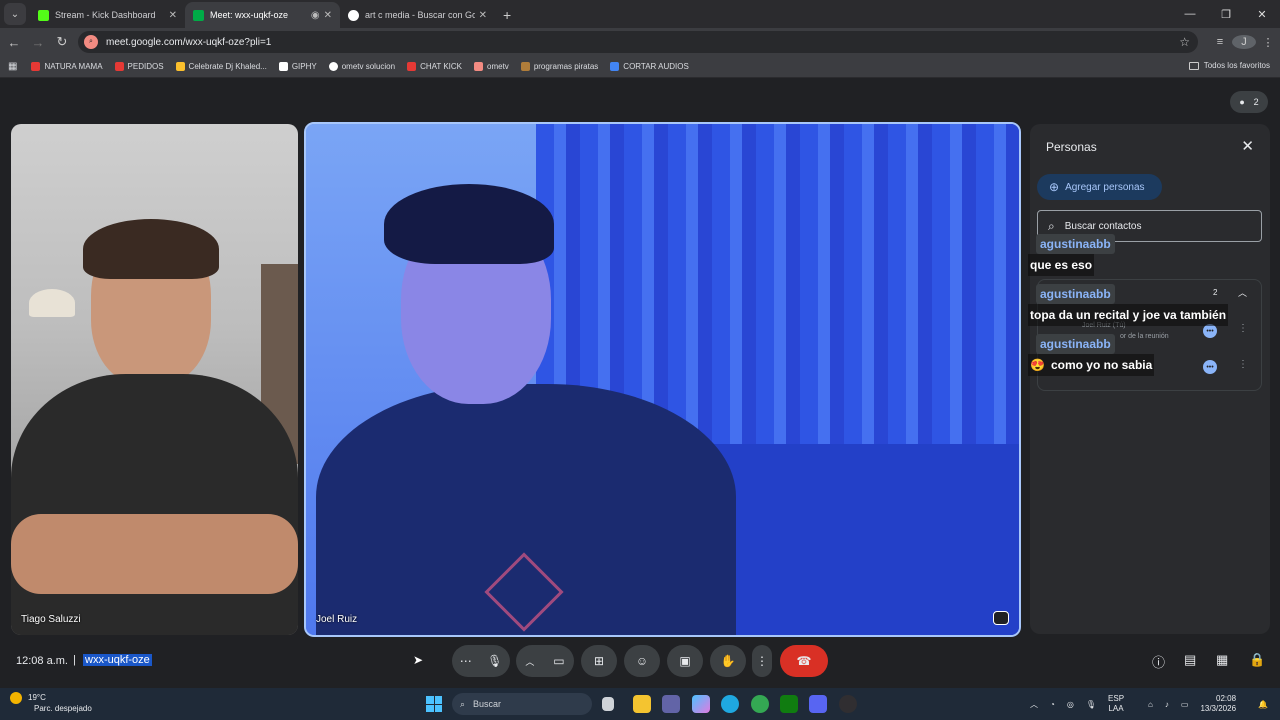  Describe the element at coordinates (117, 660) in the screenshot. I see `meeting-code: wxx-uqkf-oze` at that location.